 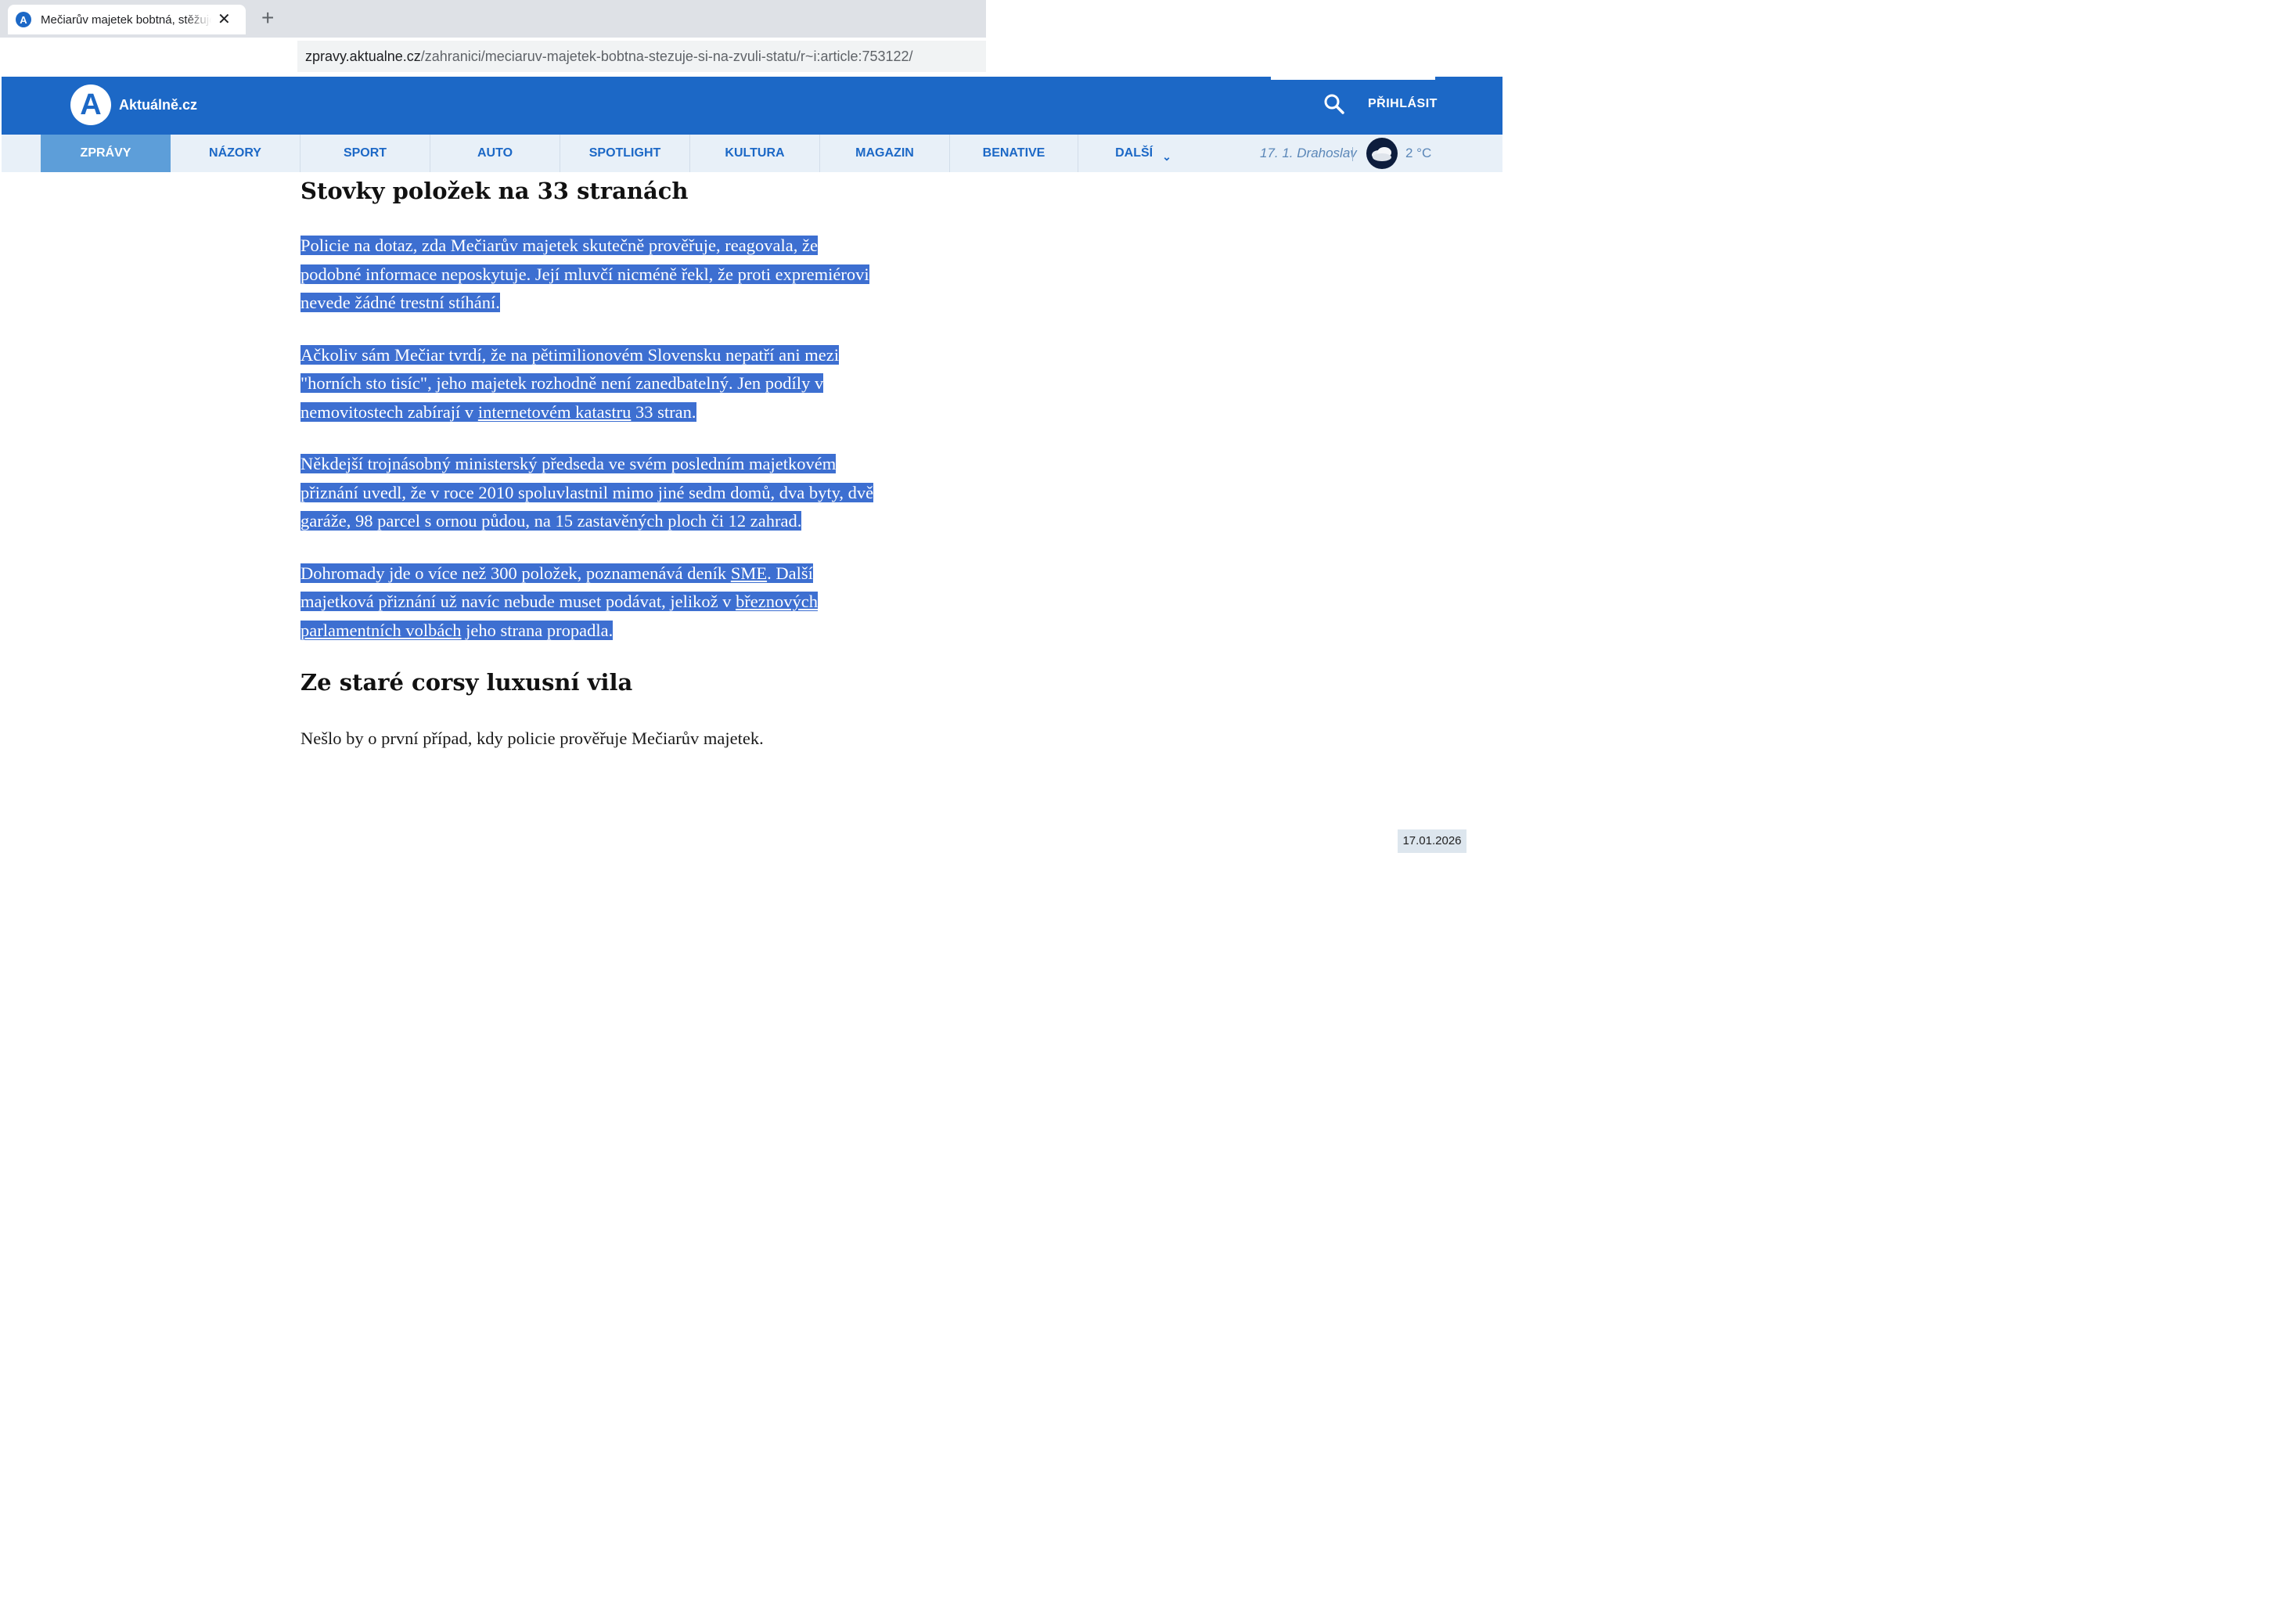 I want to click on nav-item-kultura: KULTURA, so click(x=755, y=153).